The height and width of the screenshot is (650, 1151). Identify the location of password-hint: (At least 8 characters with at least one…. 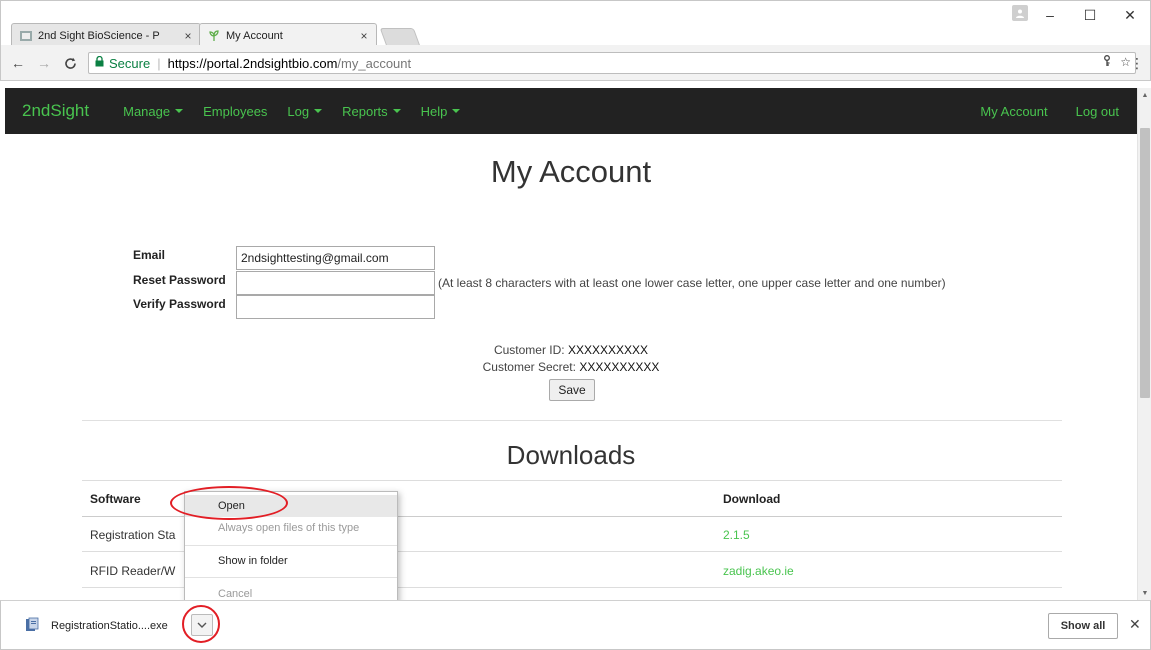
(692, 283).